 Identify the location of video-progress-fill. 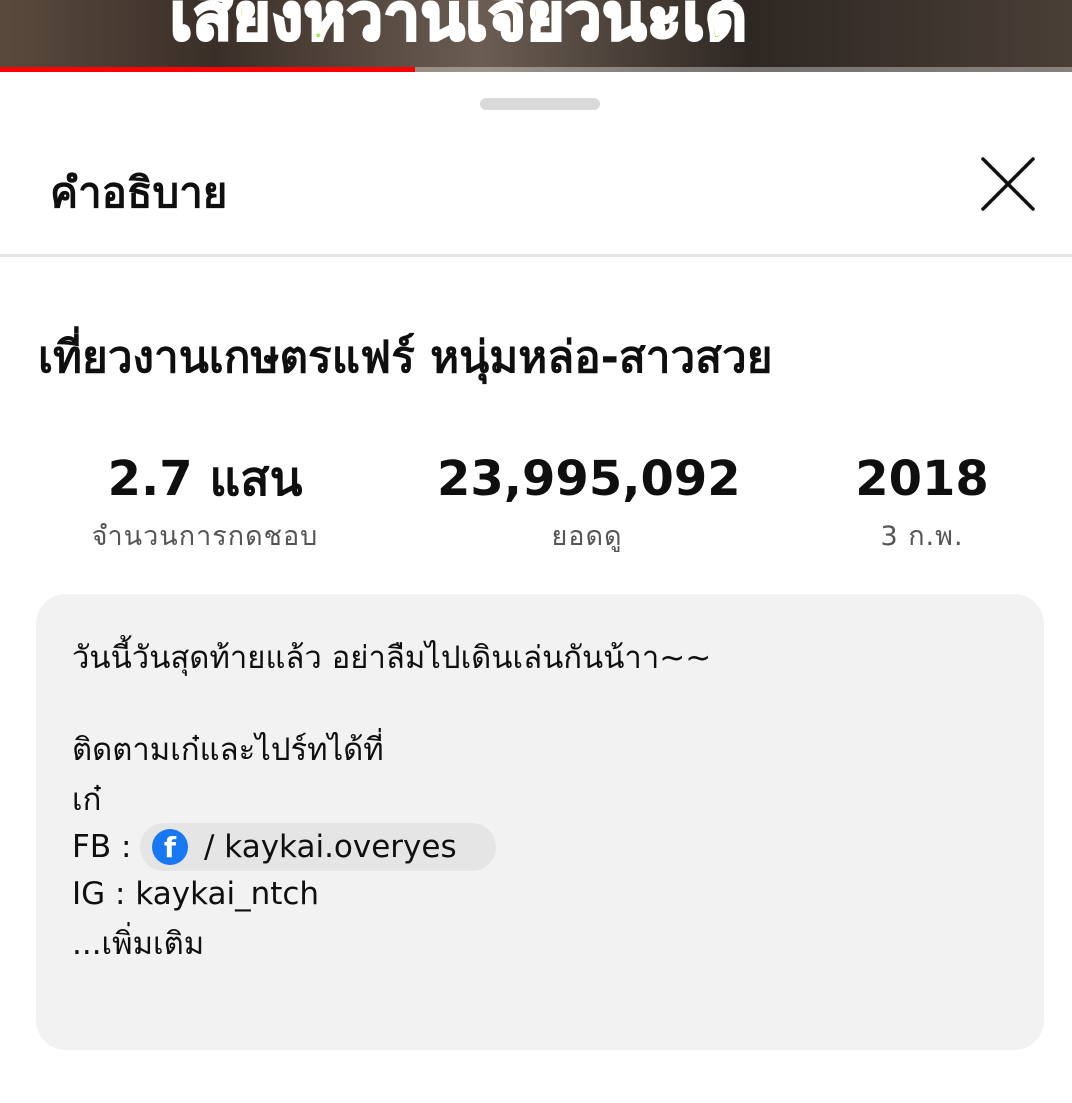
(207, 69).